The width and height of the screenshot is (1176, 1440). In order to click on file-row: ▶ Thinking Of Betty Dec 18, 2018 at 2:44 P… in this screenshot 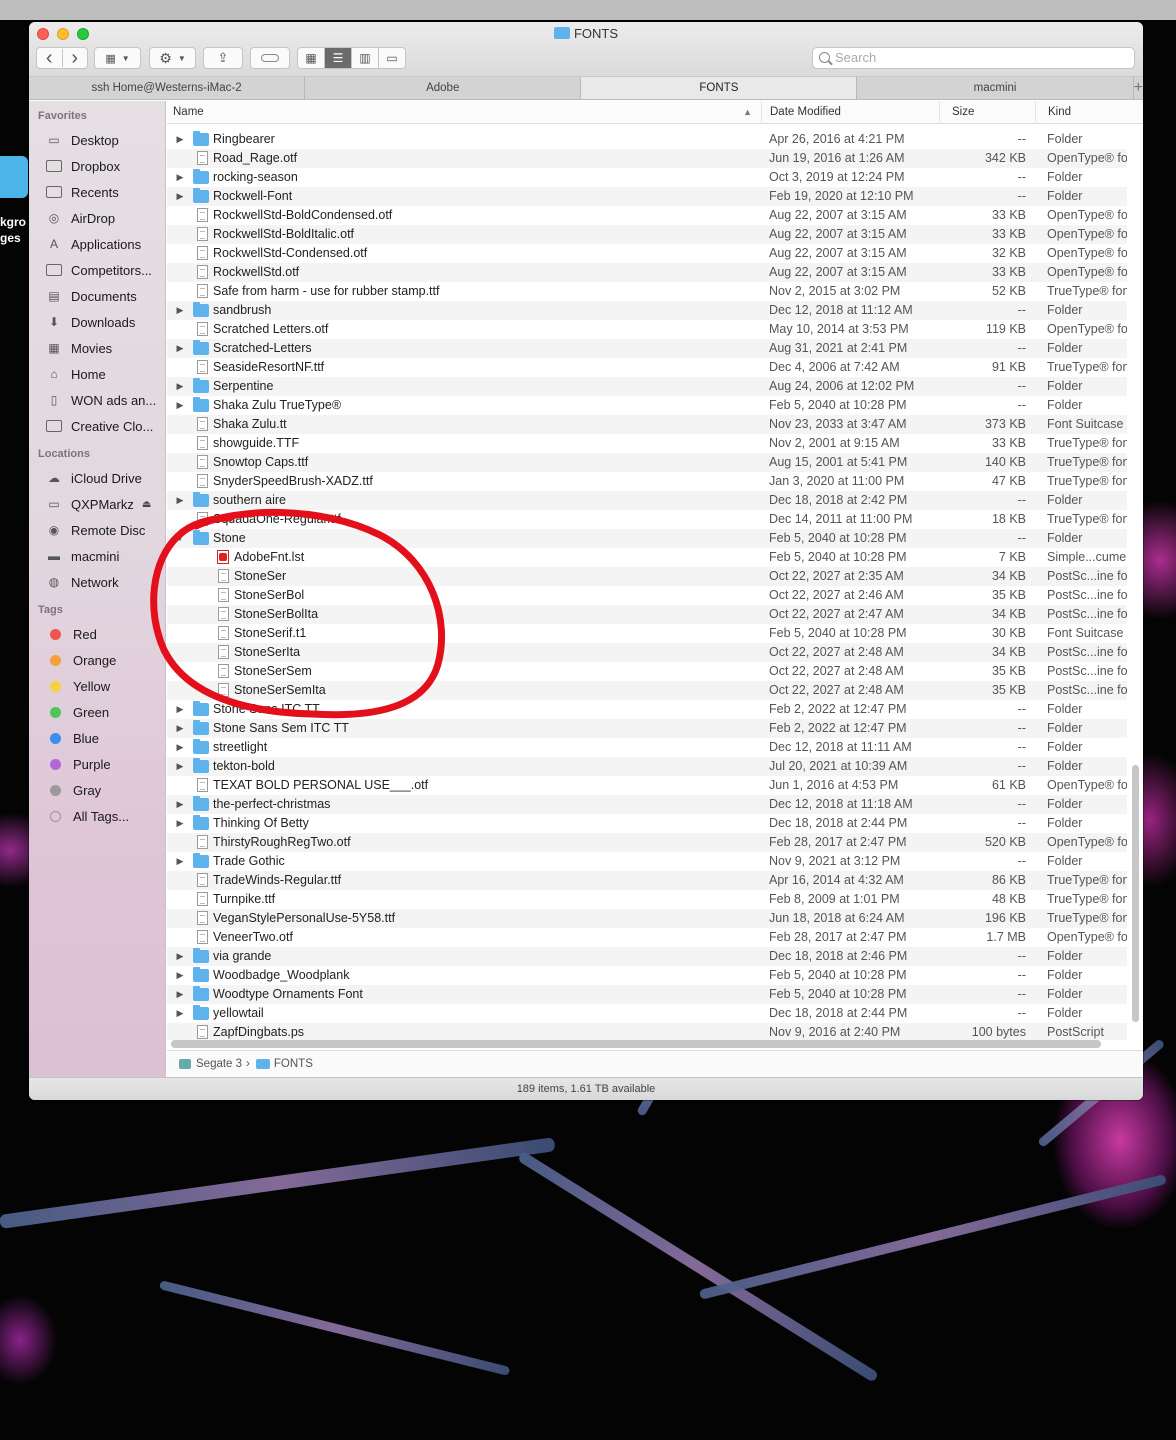, I will do `click(647, 823)`.